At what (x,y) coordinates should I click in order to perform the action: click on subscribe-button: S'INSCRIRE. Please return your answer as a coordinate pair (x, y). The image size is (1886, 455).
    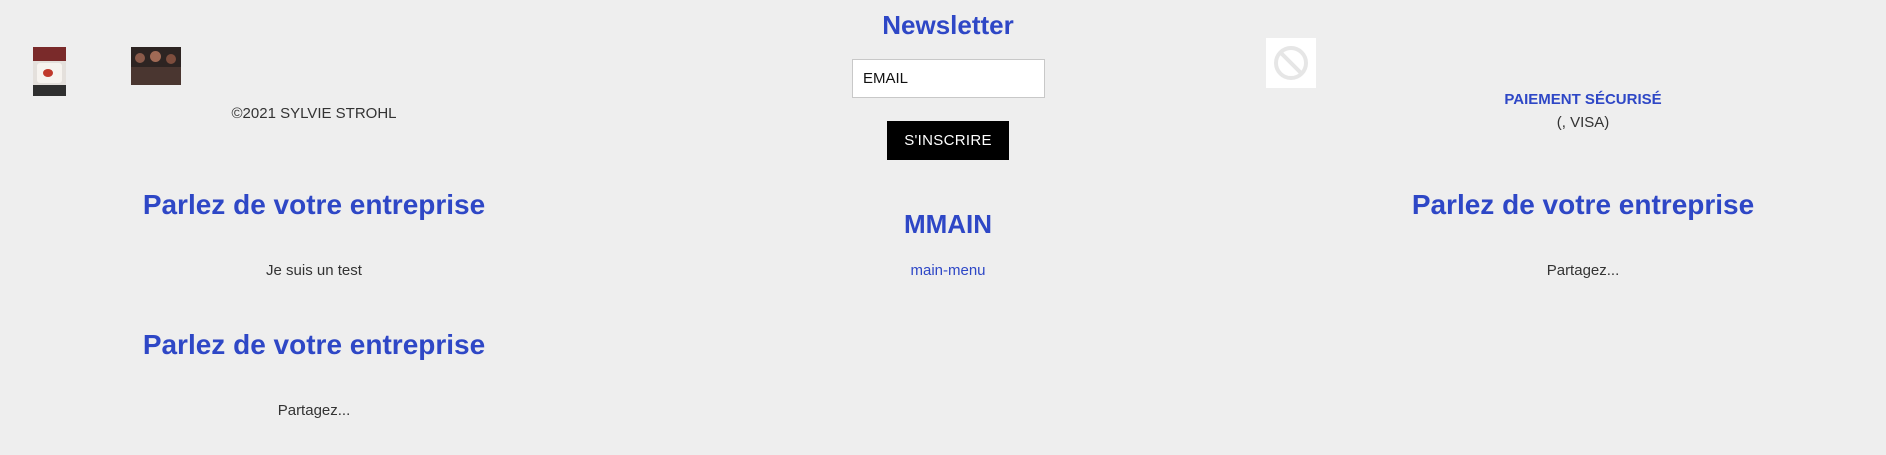
    Looking at the image, I should click on (948, 140).